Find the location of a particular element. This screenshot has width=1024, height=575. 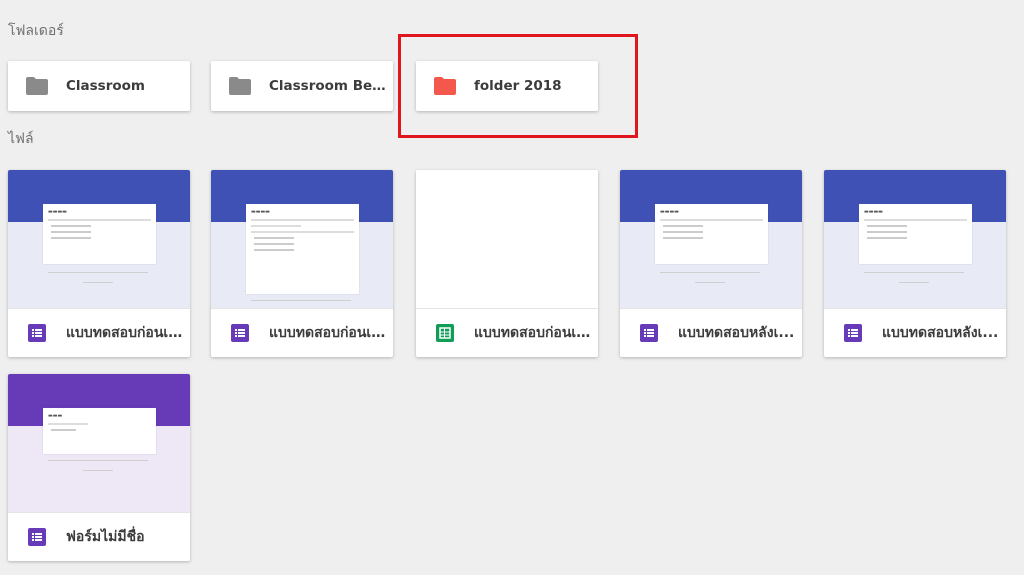

file-card-form: ▬▬▬ ฟอร์มไม่มีชื่อ is located at coordinates (99, 467).